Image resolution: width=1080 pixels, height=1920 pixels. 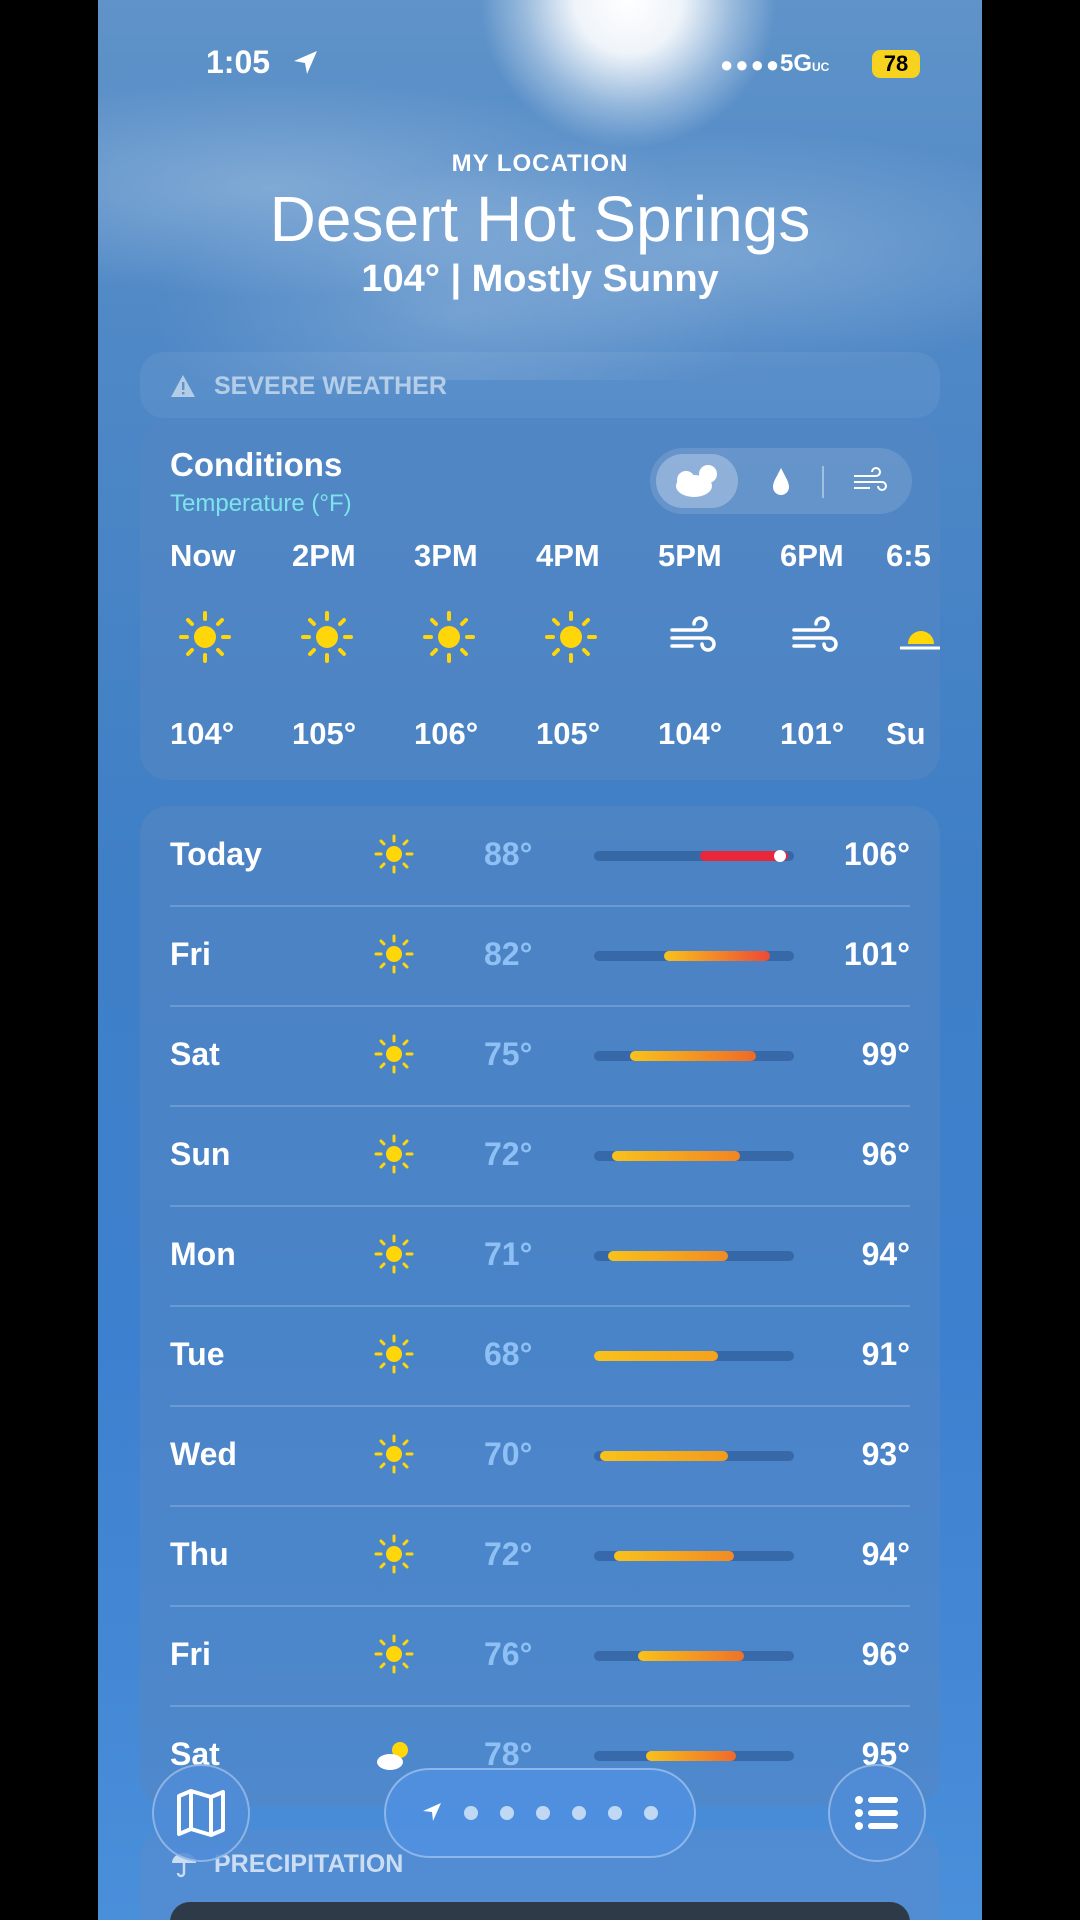 What do you see at coordinates (896, 64) in the screenshot?
I see `battery-icon: 78` at bounding box center [896, 64].